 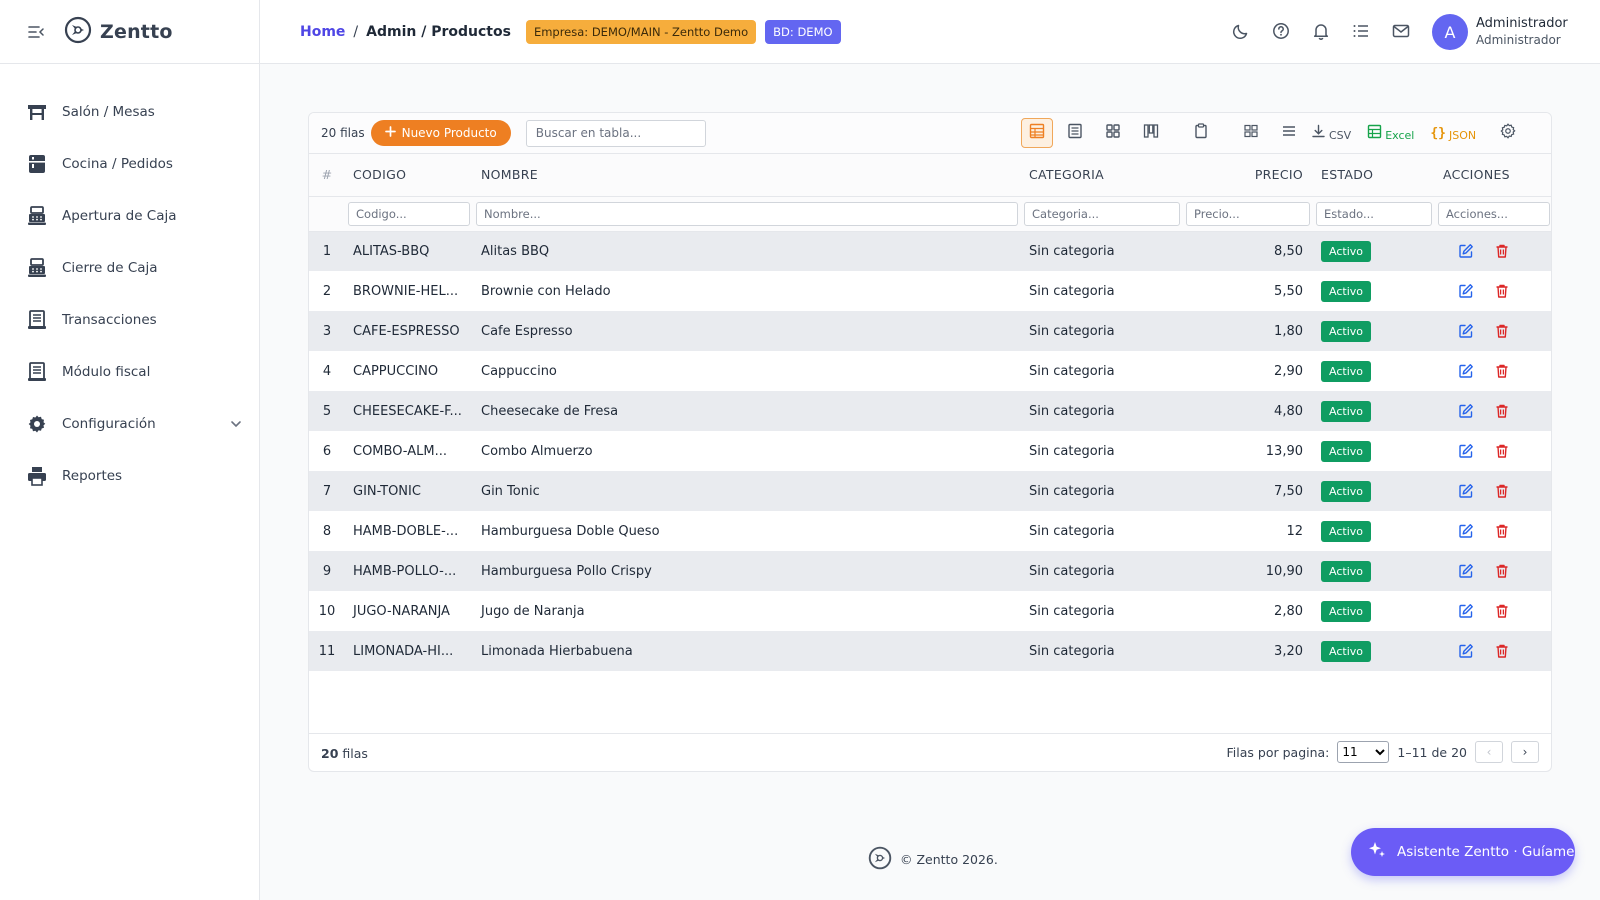 I want to click on next-page-button: ›, so click(x=1525, y=752).